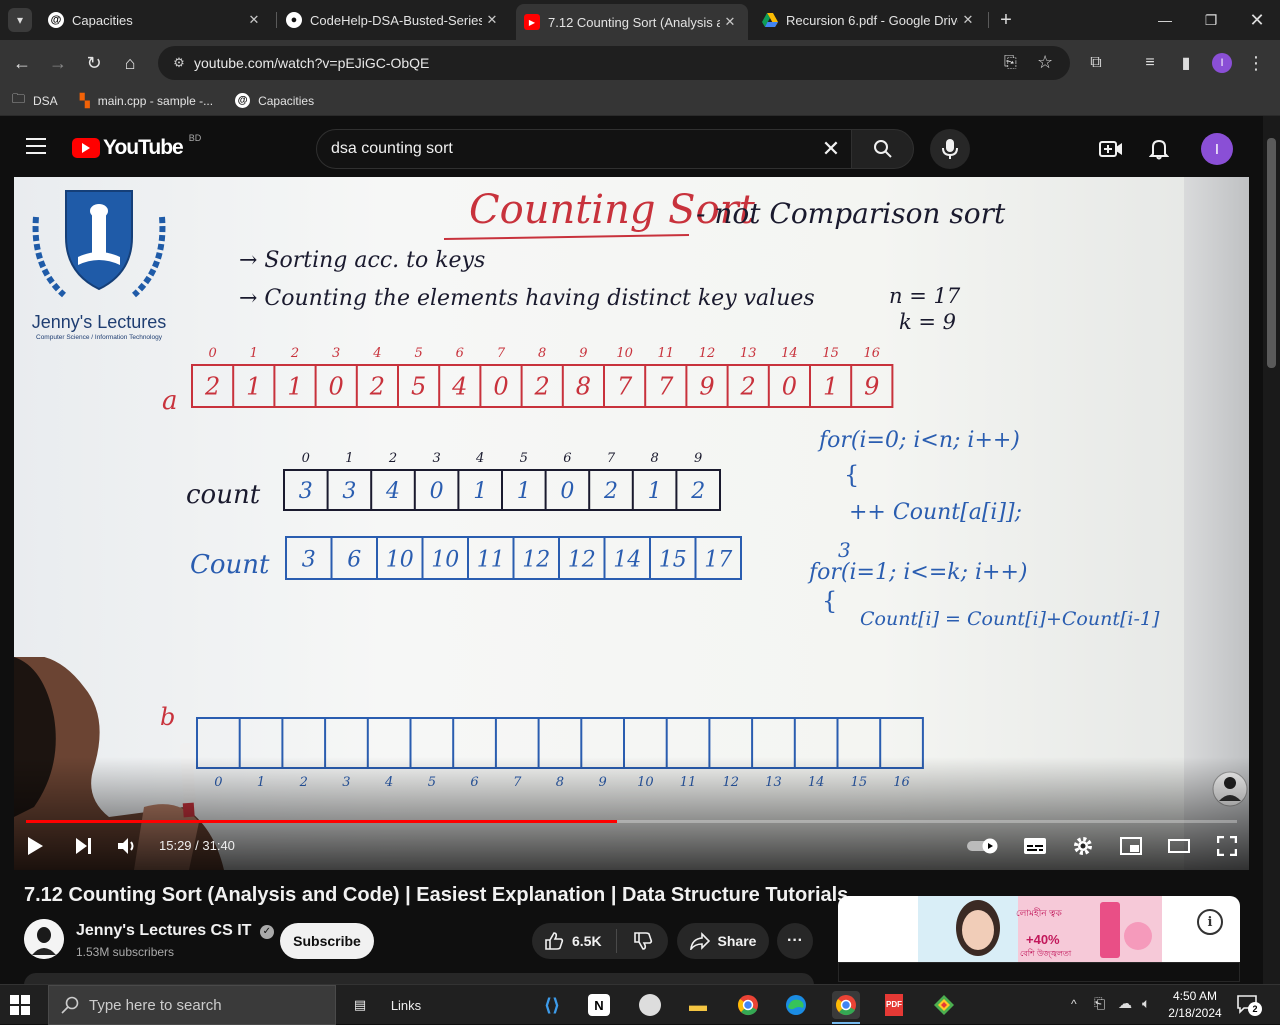 The height and width of the screenshot is (1025, 1280). What do you see at coordinates (1249, 1005) in the screenshot?
I see `notification-center-icon: 2` at bounding box center [1249, 1005].